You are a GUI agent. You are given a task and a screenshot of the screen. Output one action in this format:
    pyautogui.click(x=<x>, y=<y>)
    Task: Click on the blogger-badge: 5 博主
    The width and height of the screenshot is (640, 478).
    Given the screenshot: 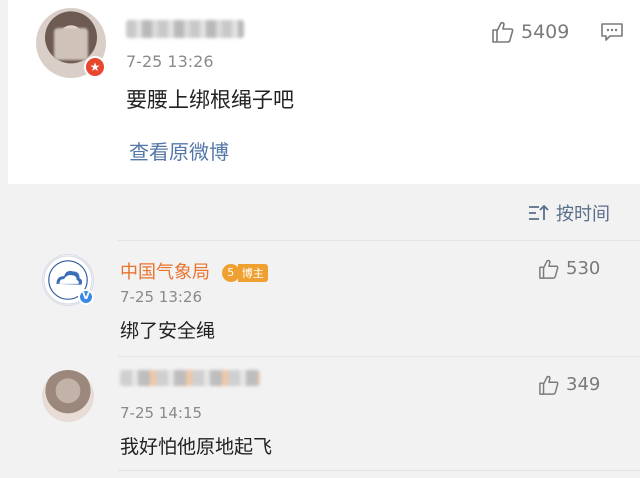 What is the action you would take?
    pyautogui.click(x=244, y=273)
    